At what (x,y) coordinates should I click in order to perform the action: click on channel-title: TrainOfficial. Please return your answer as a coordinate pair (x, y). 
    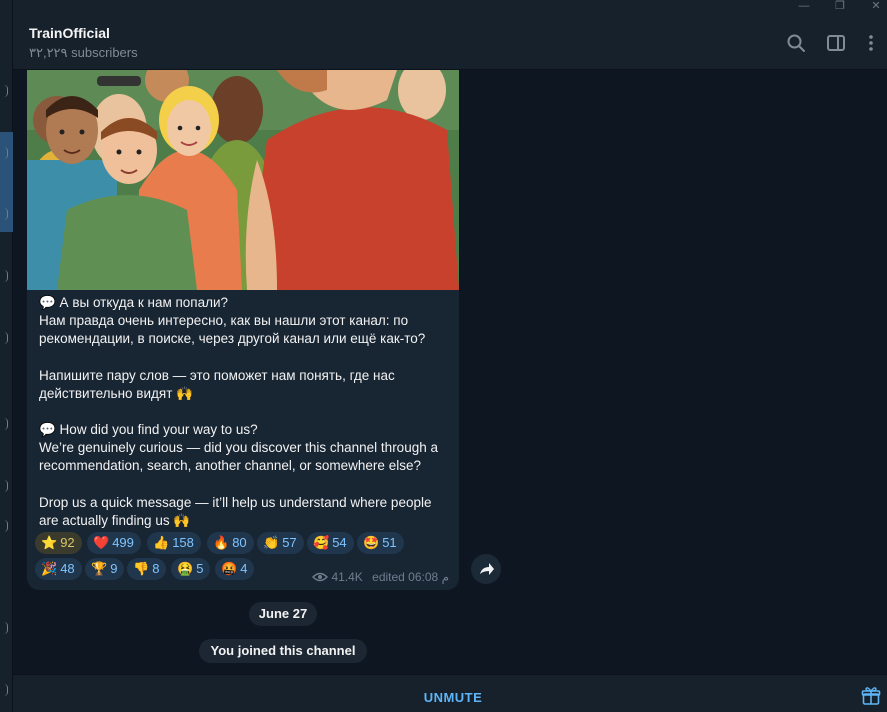
    Looking at the image, I should click on (69, 33).